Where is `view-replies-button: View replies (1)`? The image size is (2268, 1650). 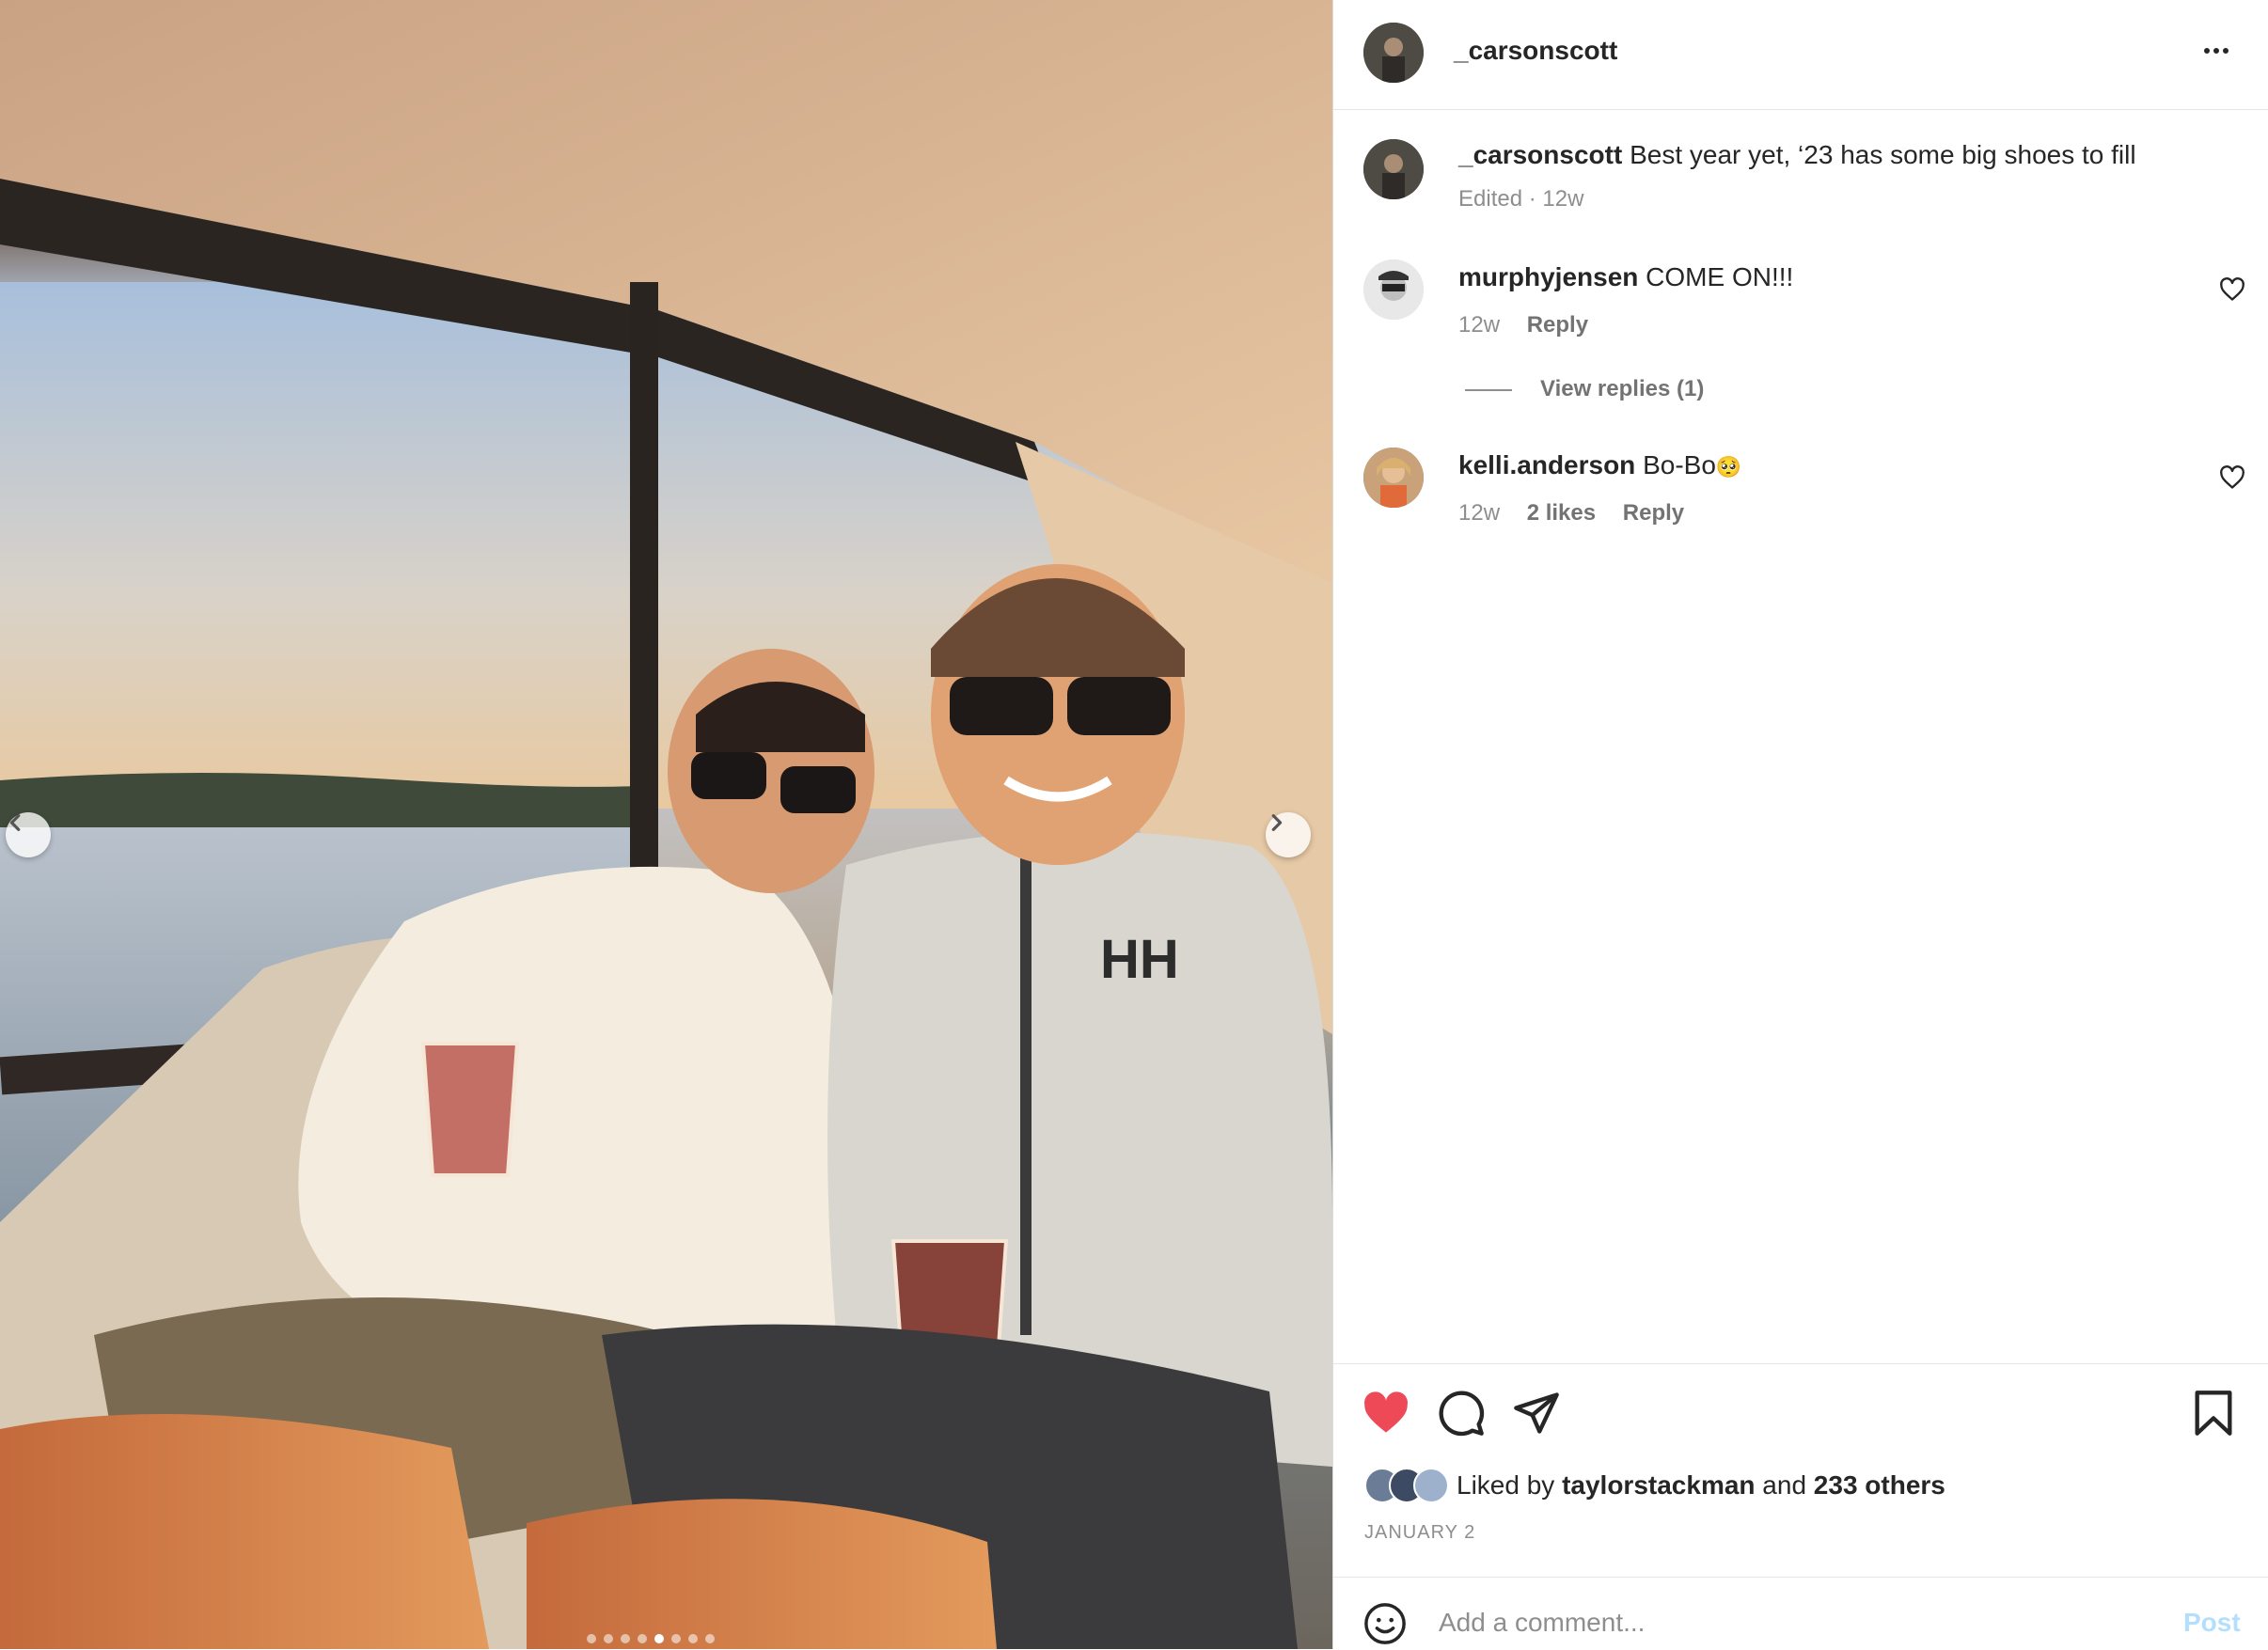 view-replies-button: View replies (1) is located at coordinates (1585, 389).